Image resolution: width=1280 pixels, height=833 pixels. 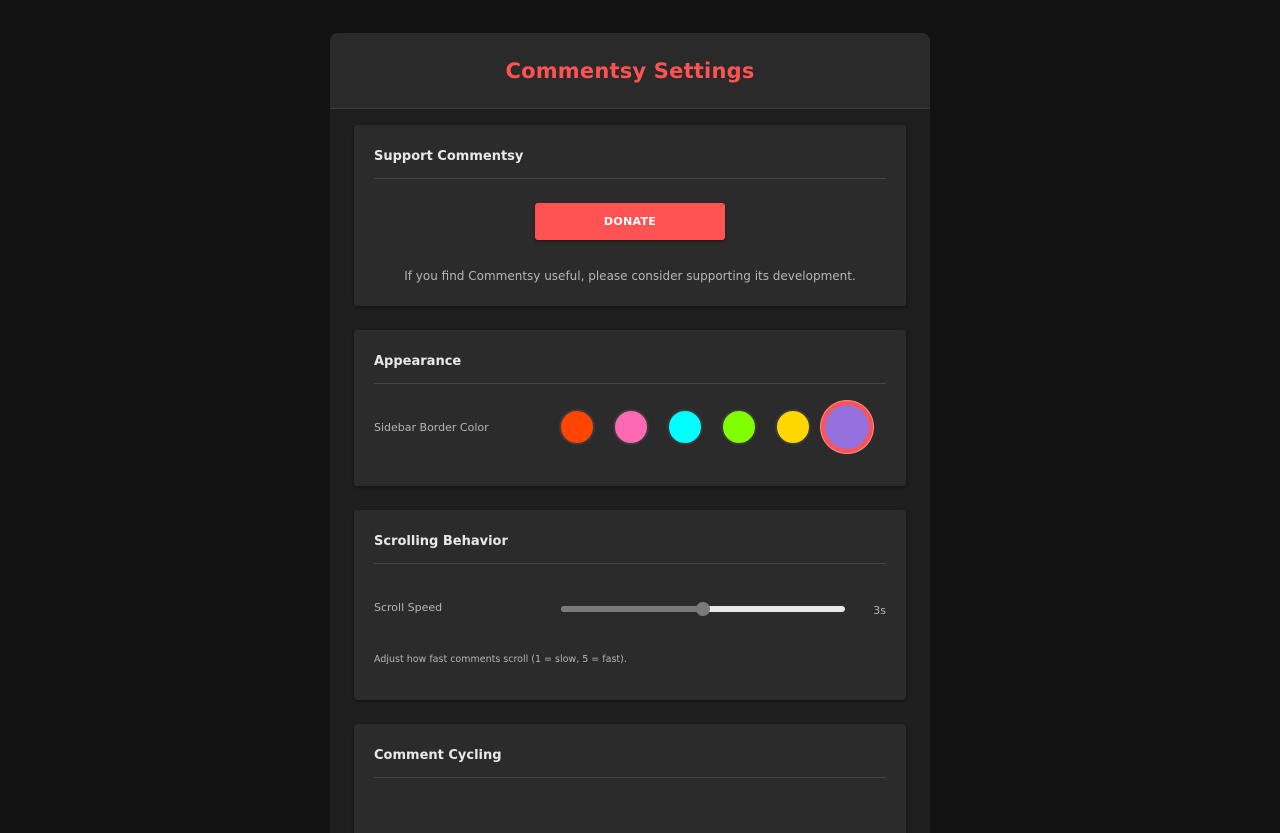 What do you see at coordinates (630, 357) in the screenshot?
I see `appearance-heading: Appearance` at bounding box center [630, 357].